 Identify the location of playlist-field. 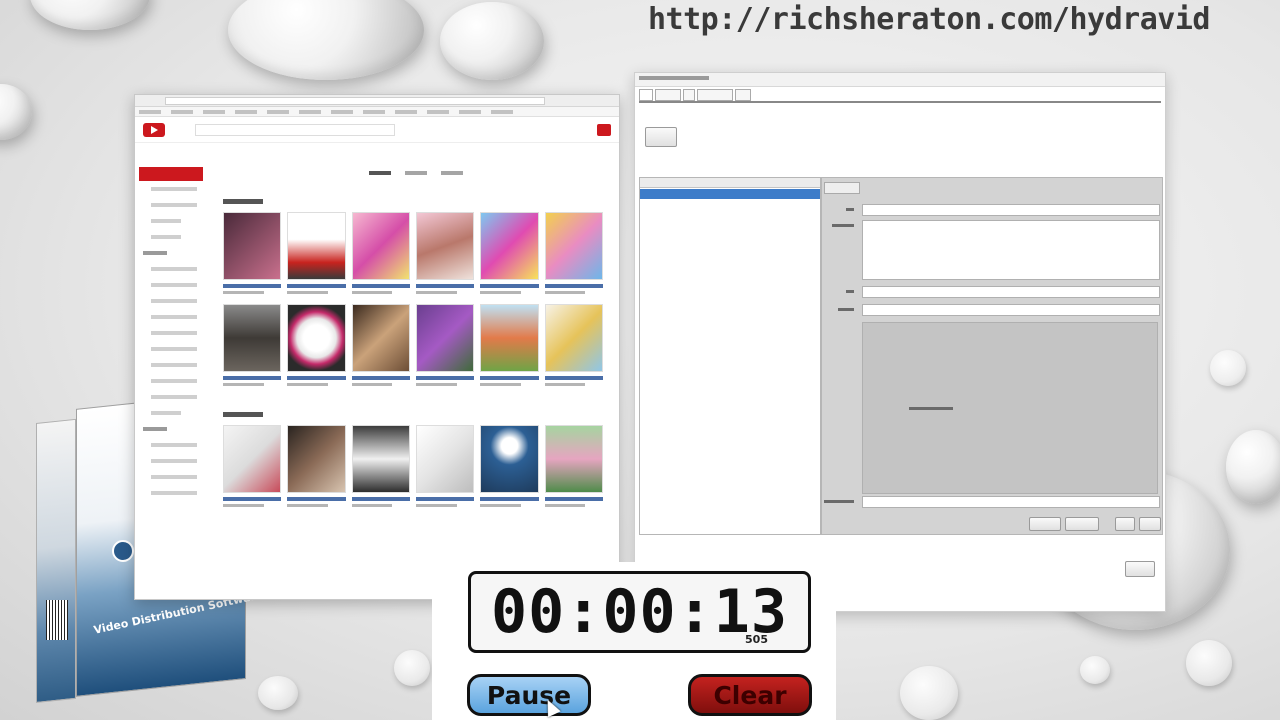
(1011, 502).